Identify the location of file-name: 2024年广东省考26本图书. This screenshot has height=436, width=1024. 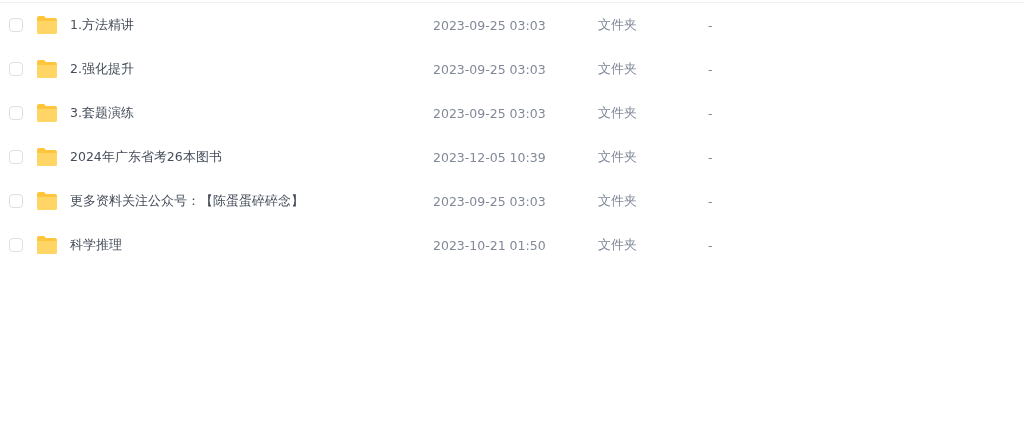
(251, 157).